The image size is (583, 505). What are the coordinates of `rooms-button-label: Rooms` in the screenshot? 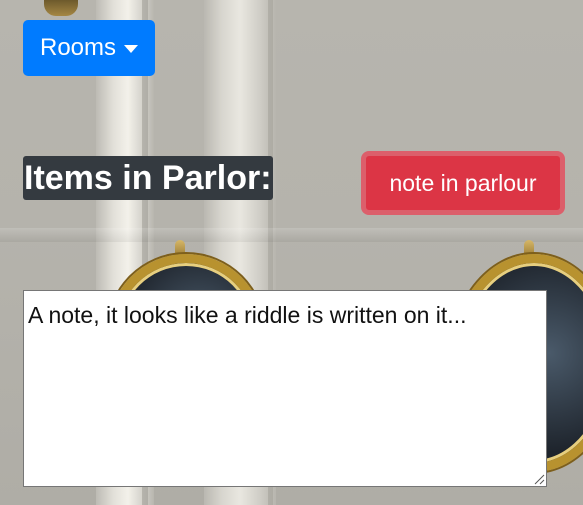 It's located at (78, 47).